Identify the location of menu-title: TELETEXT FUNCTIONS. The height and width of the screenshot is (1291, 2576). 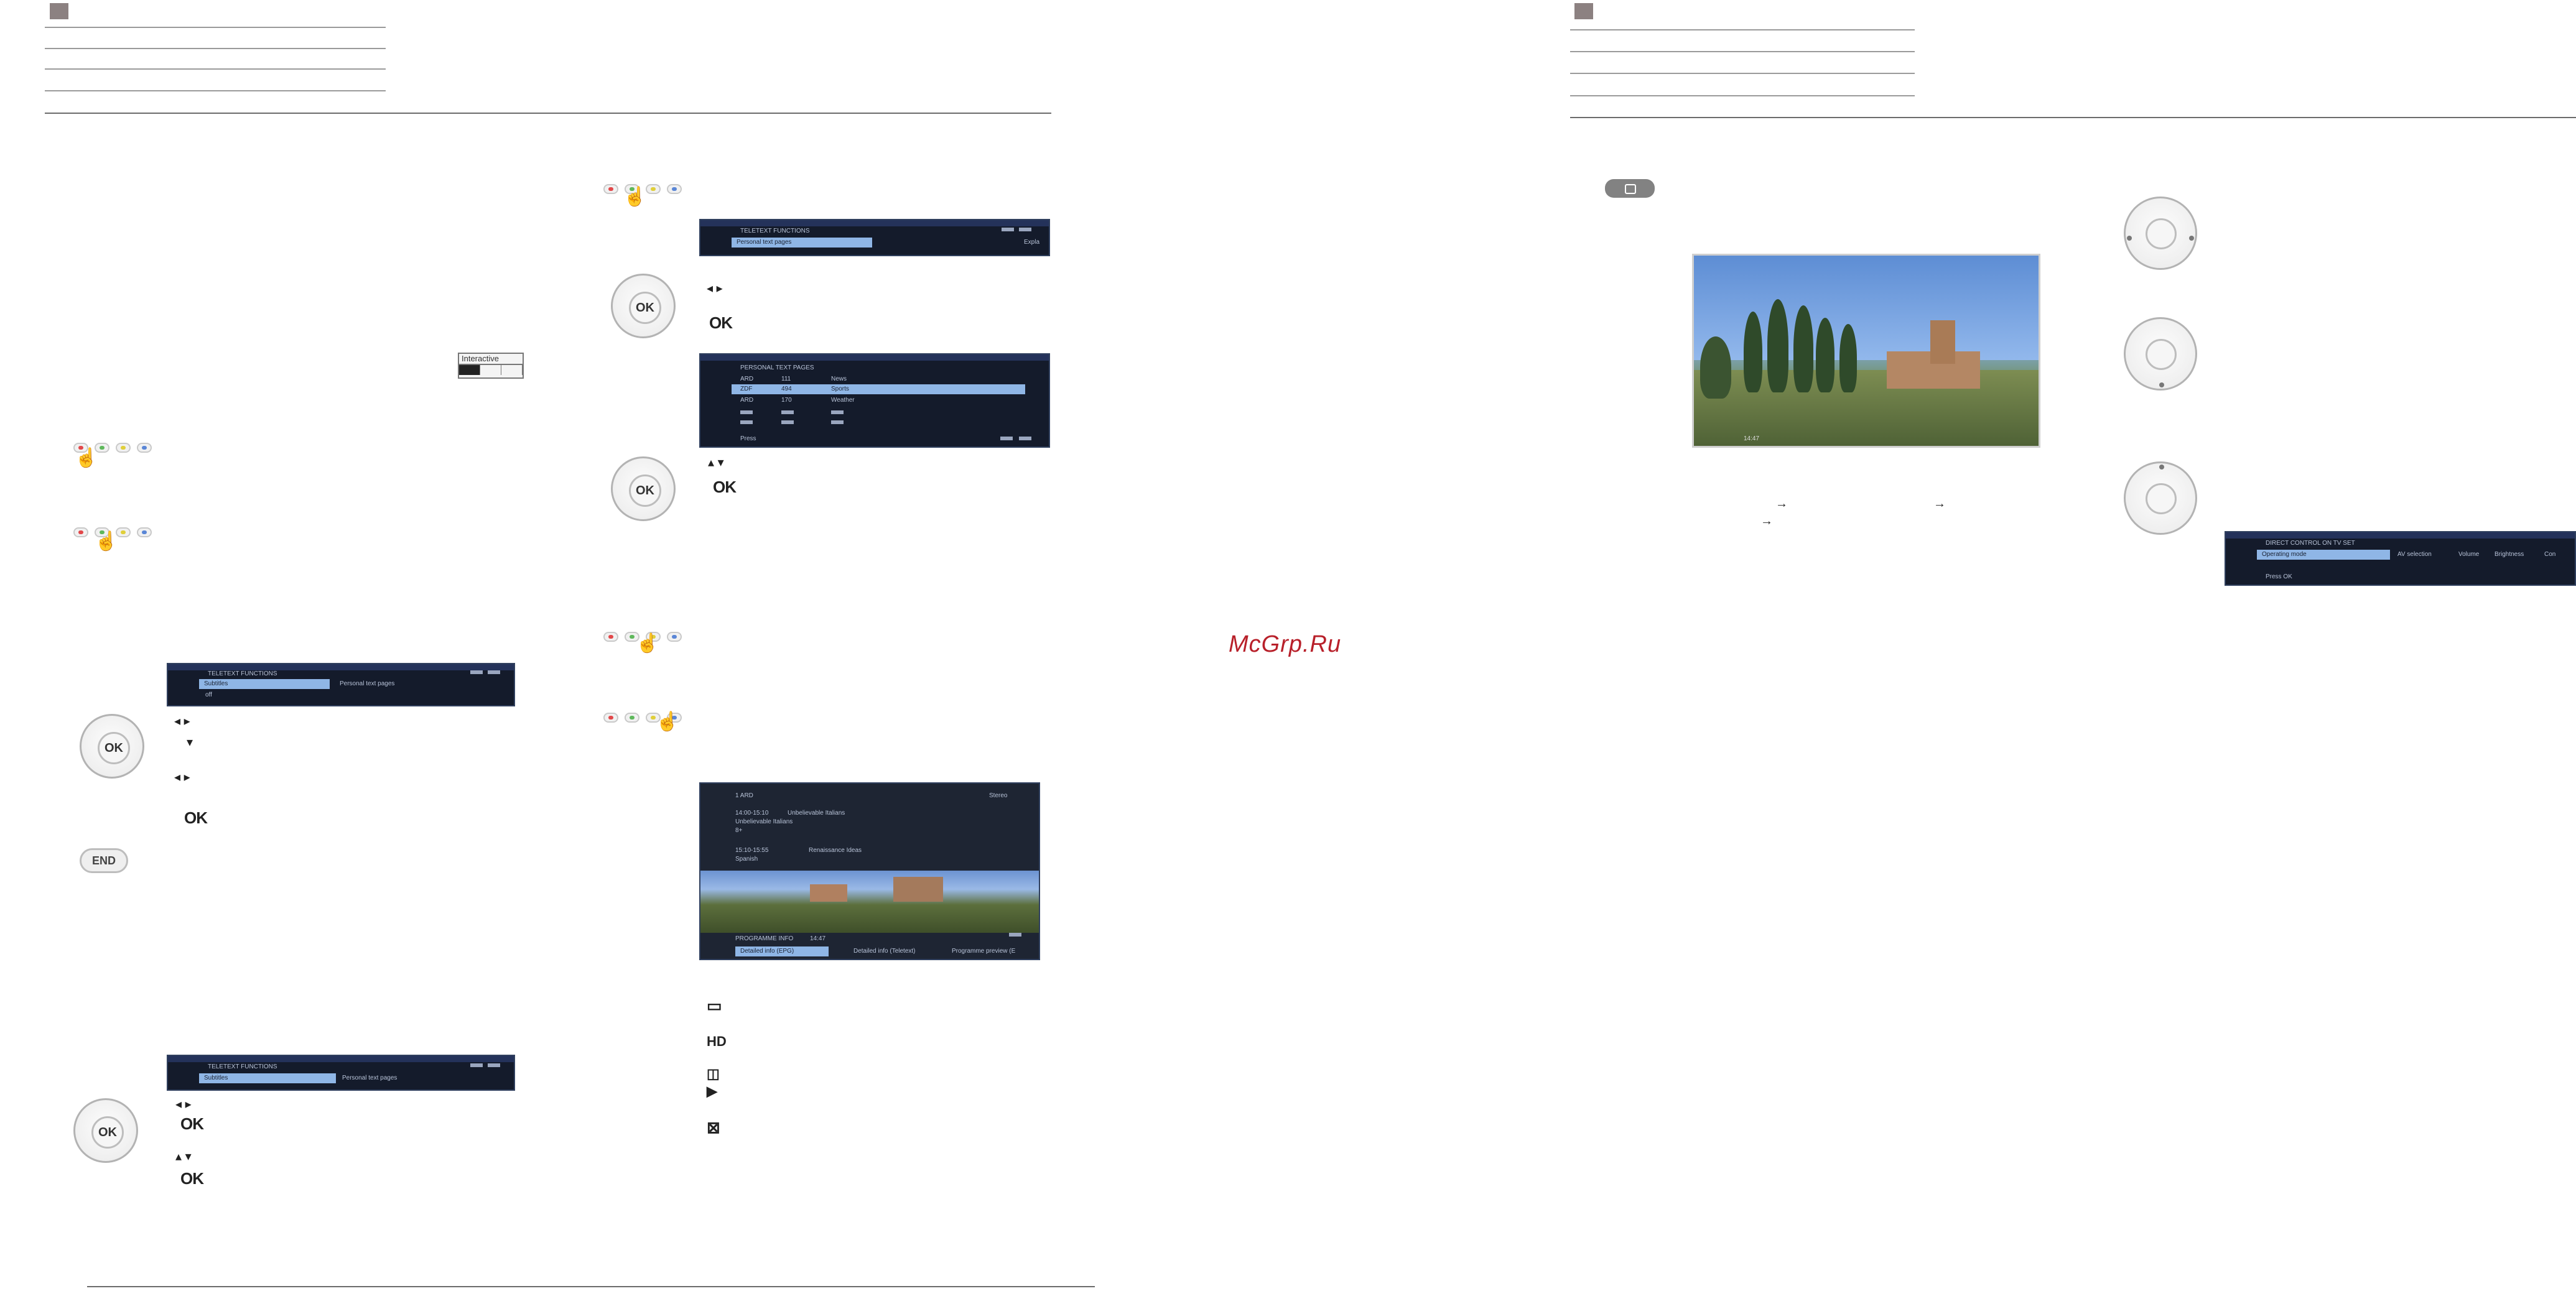
(242, 674).